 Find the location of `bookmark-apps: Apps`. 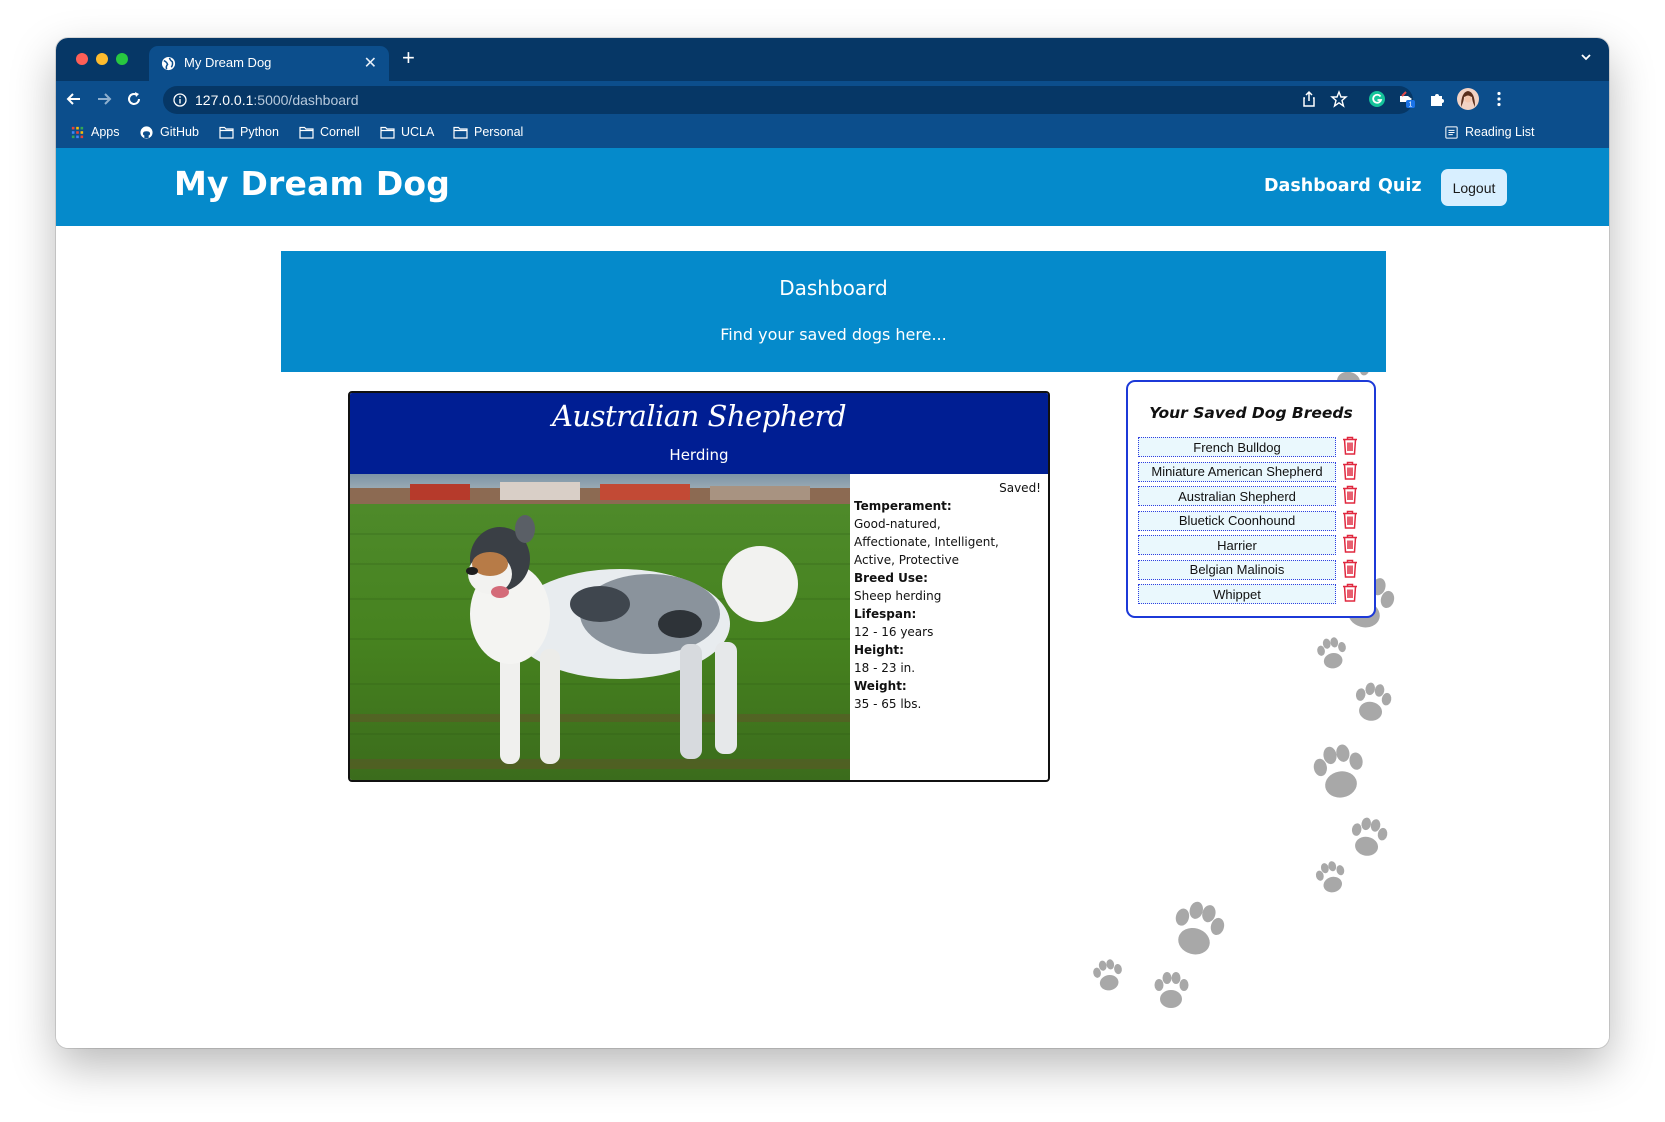

bookmark-apps: Apps is located at coordinates (95, 132).